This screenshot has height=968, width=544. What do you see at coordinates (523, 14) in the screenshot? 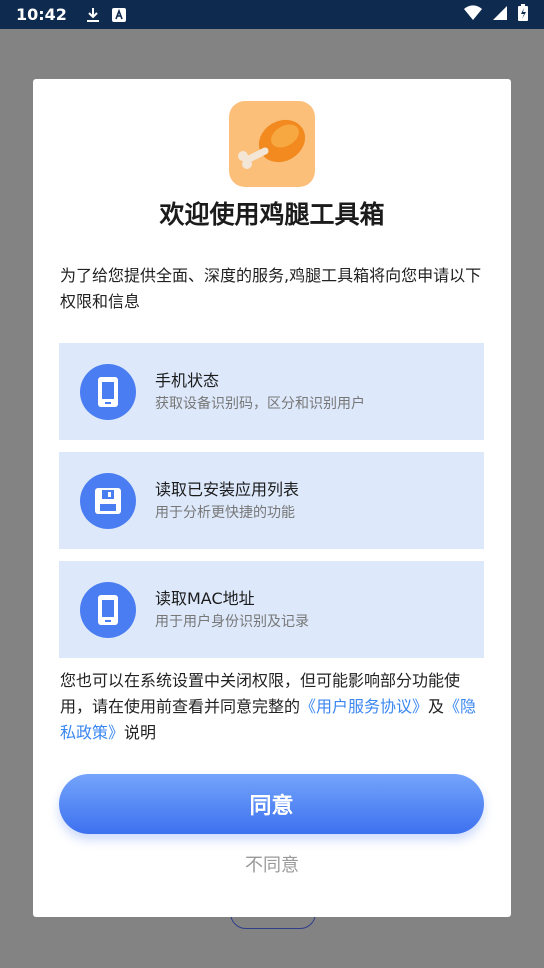
I see `battery-icon` at bounding box center [523, 14].